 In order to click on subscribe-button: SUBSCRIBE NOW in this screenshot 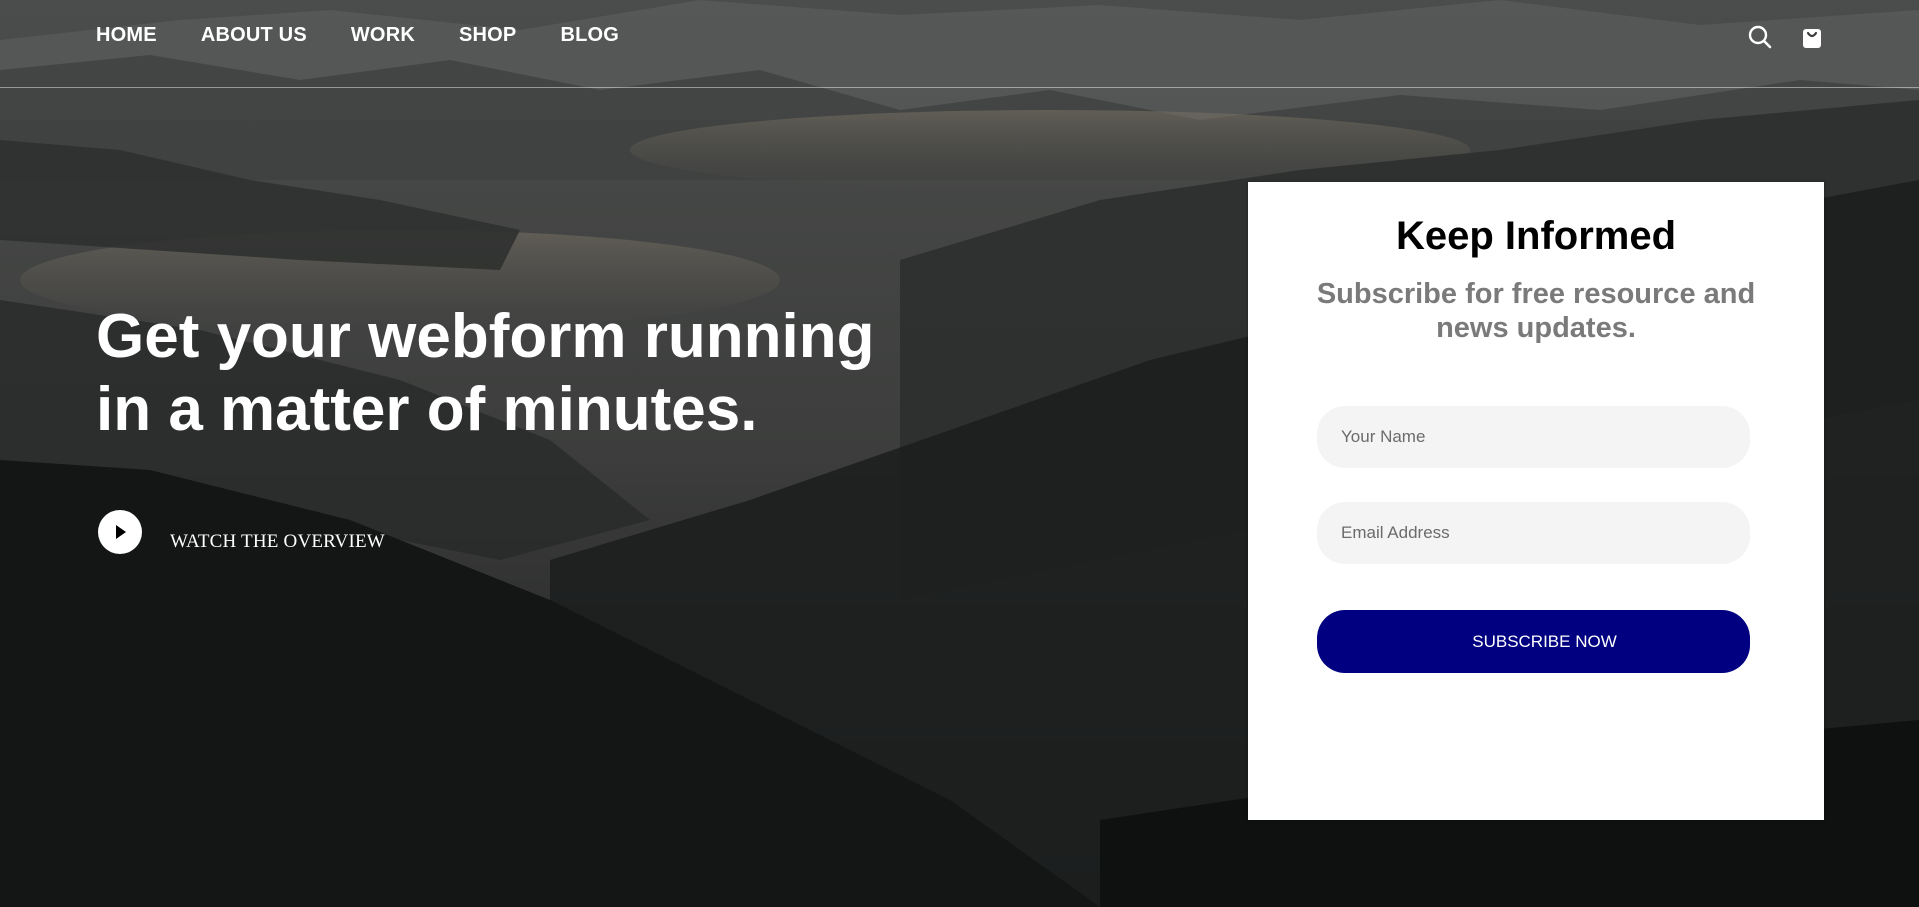, I will do `click(1533, 641)`.